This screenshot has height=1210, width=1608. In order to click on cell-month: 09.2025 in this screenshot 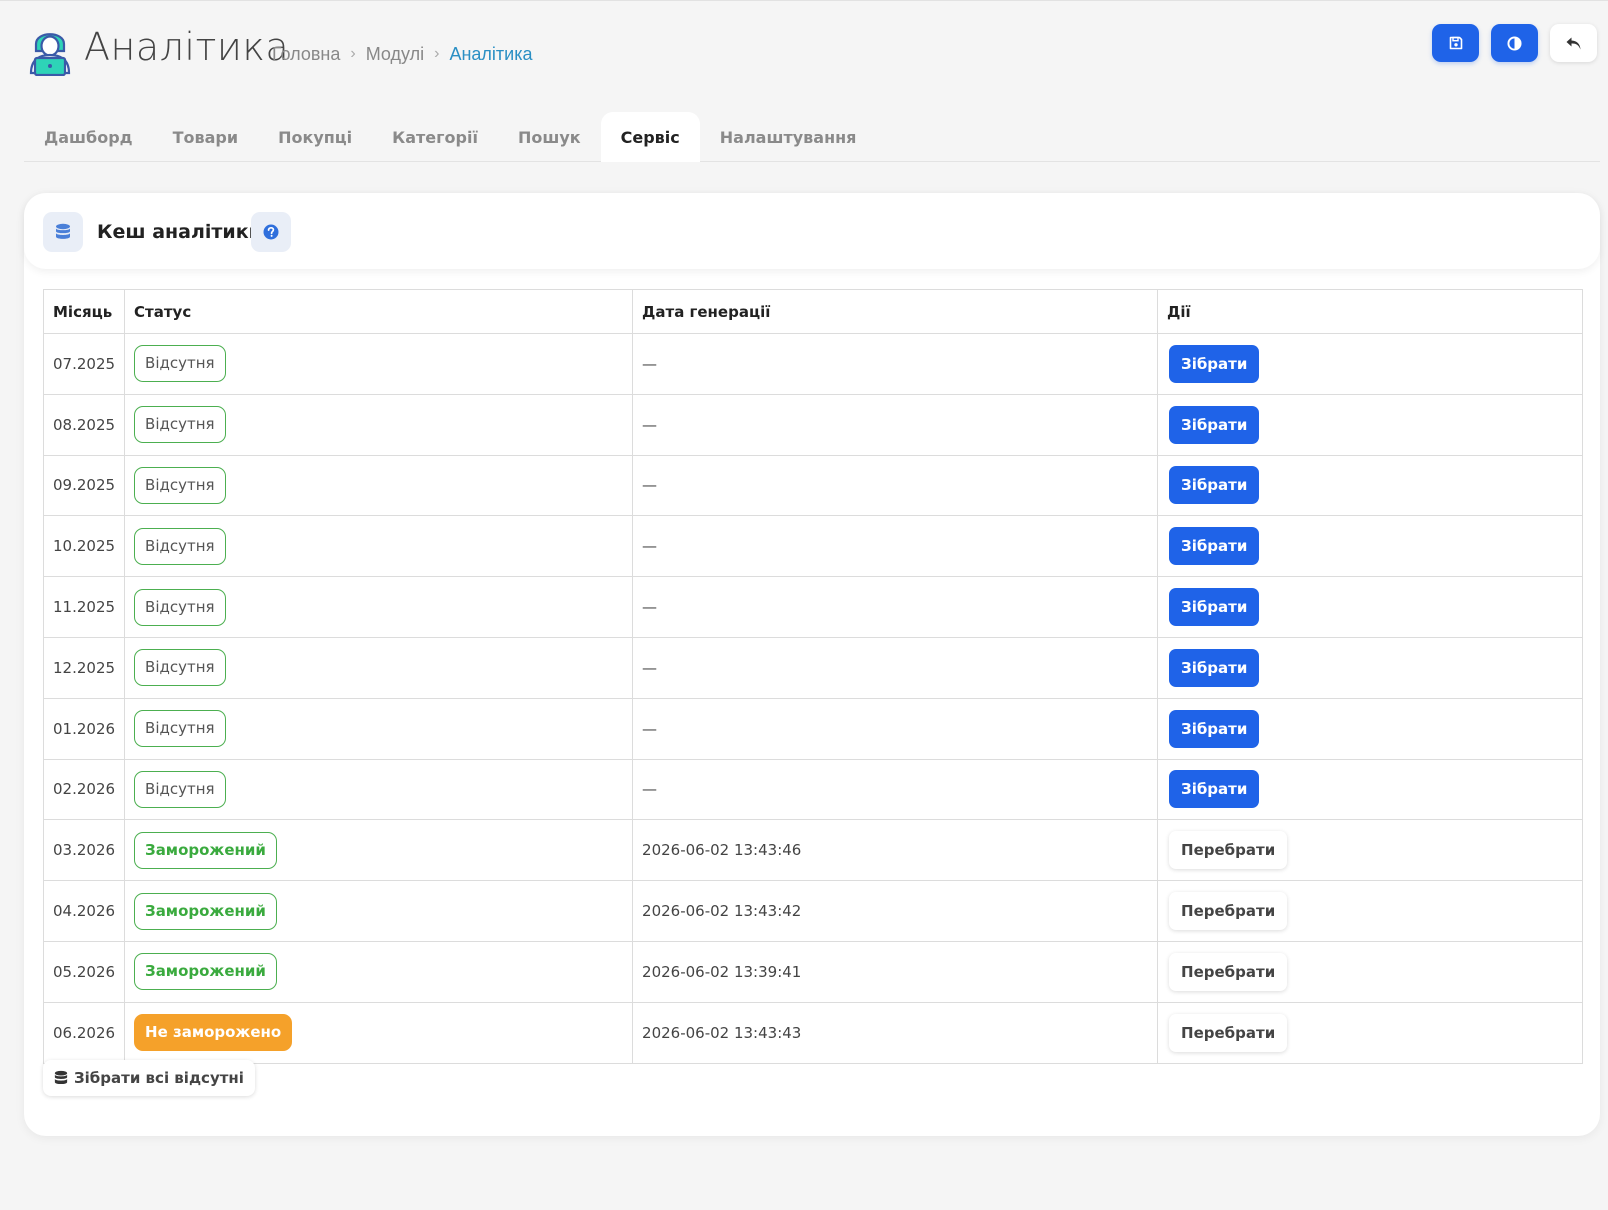, I will do `click(84, 485)`.